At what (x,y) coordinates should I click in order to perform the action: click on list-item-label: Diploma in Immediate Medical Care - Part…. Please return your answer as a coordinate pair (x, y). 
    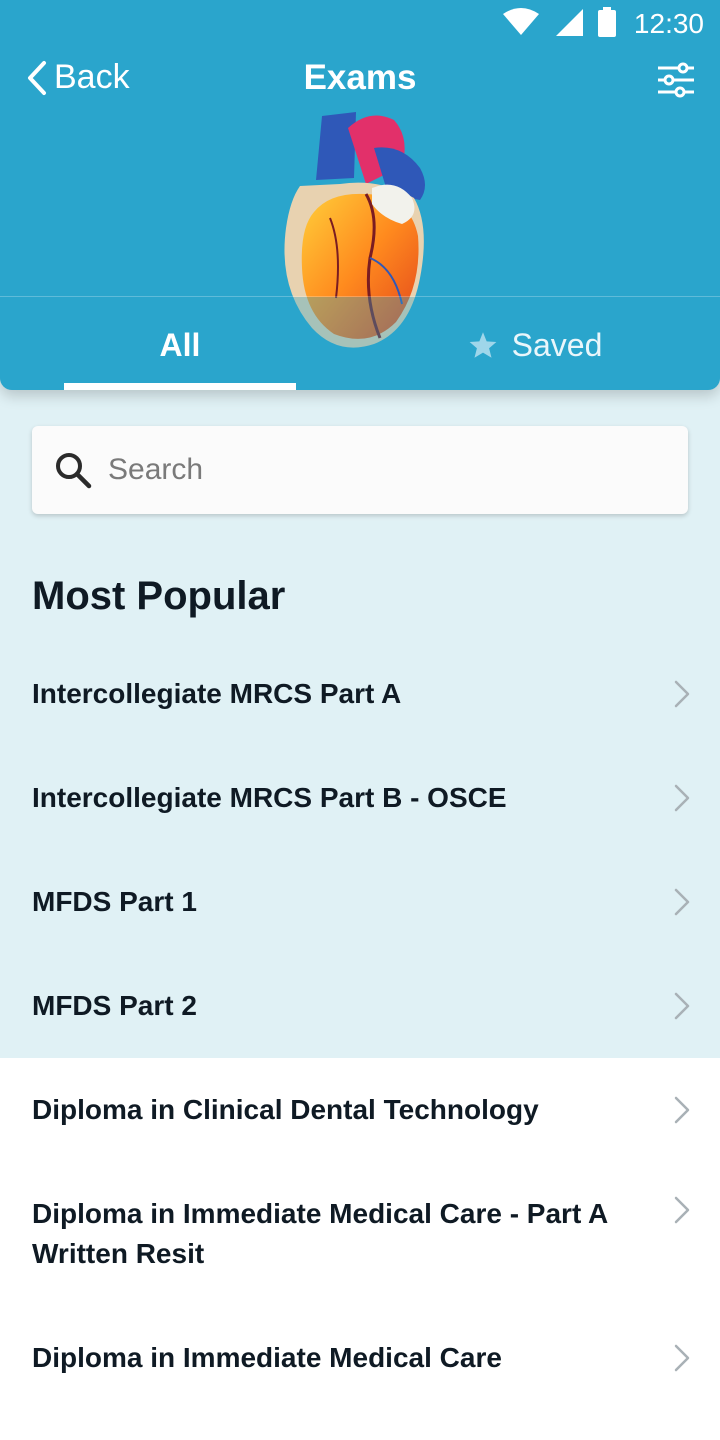
    Looking at the image, I should click on (320, 1233).